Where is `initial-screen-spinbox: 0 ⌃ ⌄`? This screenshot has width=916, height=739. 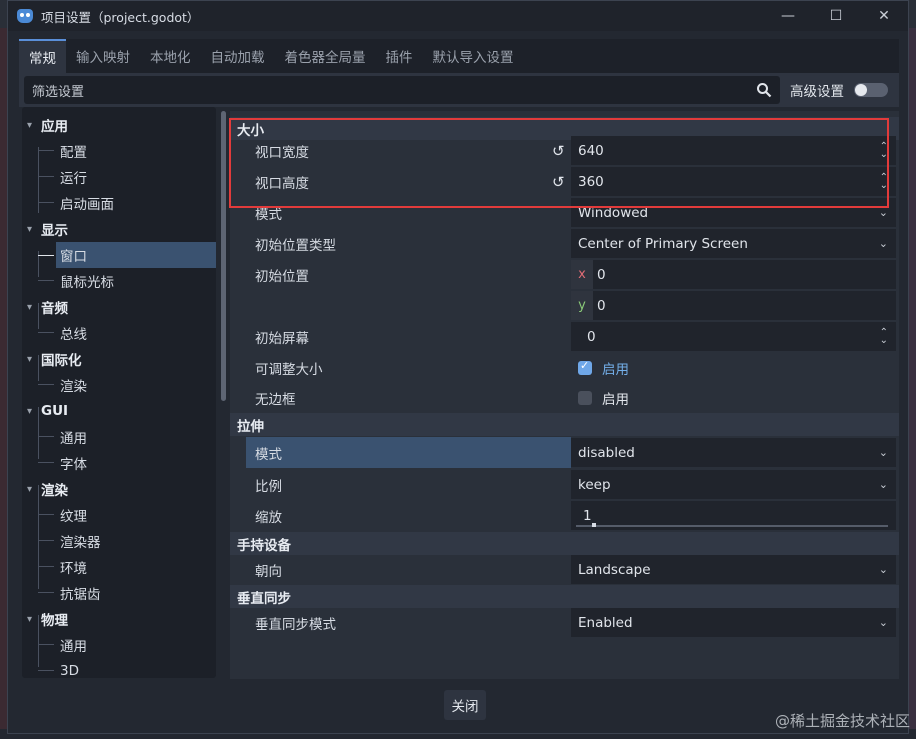
initial-screen-spinbox: 0 ⌃ ⌄ is located at coordinates (733, 336).